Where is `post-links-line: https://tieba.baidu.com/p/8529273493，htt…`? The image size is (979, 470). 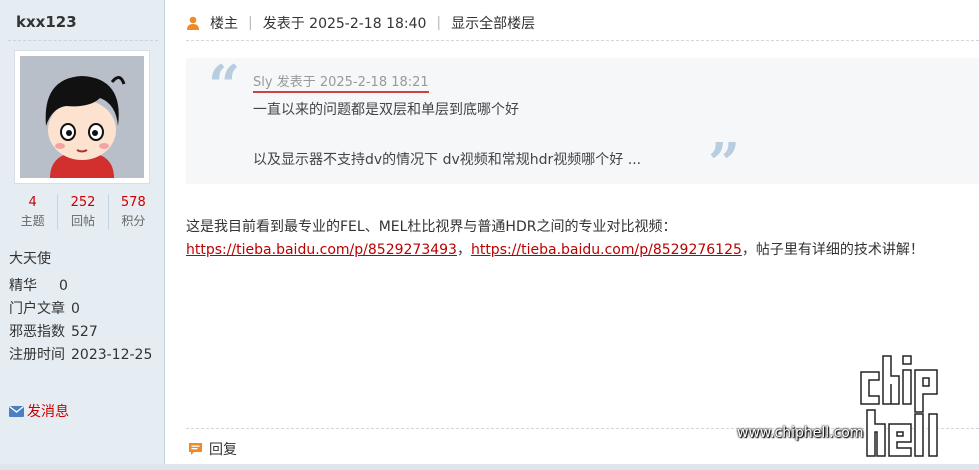 post-links-line: https://tieba.baidu.com/p/8529273493，htt… is located at coordinates (555, 250).